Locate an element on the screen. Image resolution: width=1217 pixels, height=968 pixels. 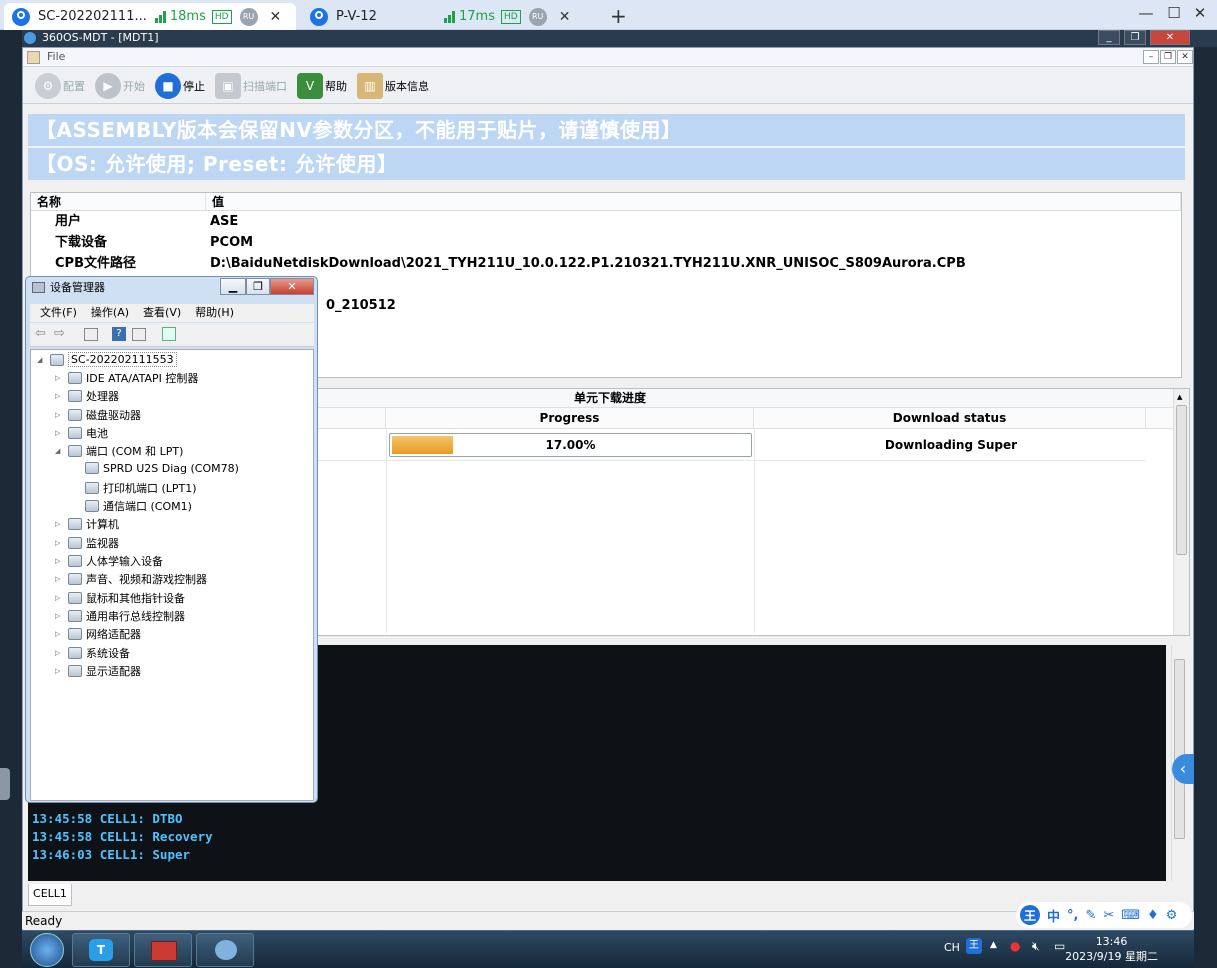
remote-window-title: 360OS-MDT - [MDT1] _ ❐ ✕ is located at coordinates (619, 38).